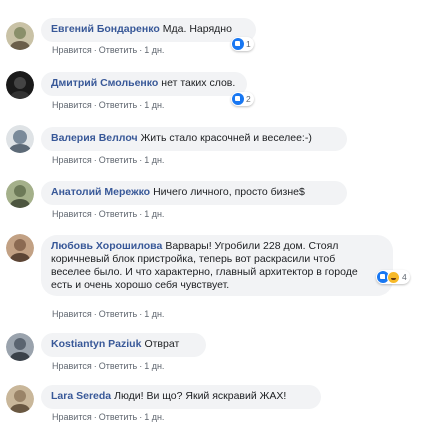 The height and width of the screenshot is (424, 433). What do you see at coordinates (248, 99) in the screenshot?
I see `reaction-count: 2` at bounding box center [248, 99].